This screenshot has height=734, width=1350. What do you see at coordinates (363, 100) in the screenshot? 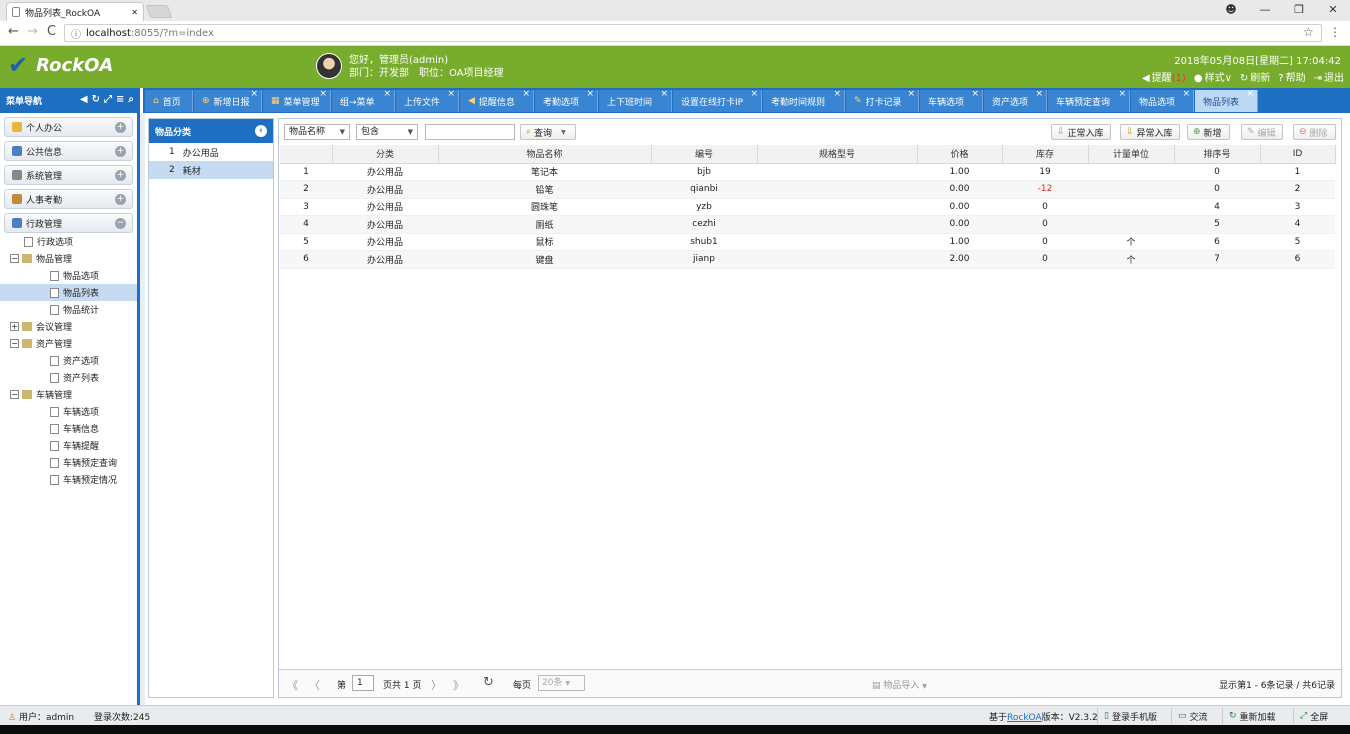
I see `tab-3: 组→菜单 ×` at bounding box center [363, 100].